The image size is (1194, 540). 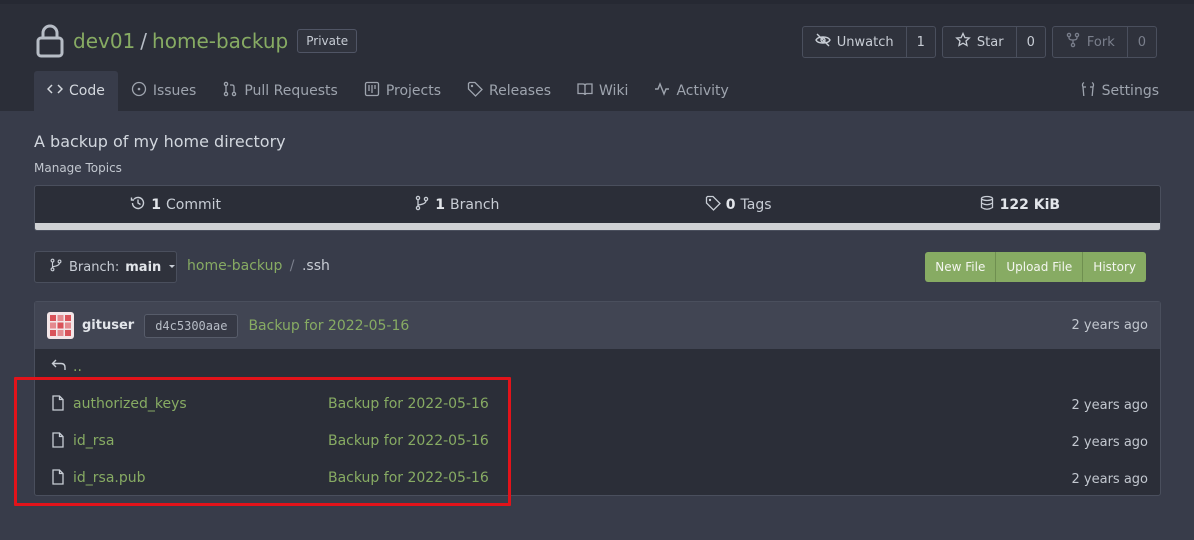 I want to click on commit-author: gituser, so click(x=108, y=325).